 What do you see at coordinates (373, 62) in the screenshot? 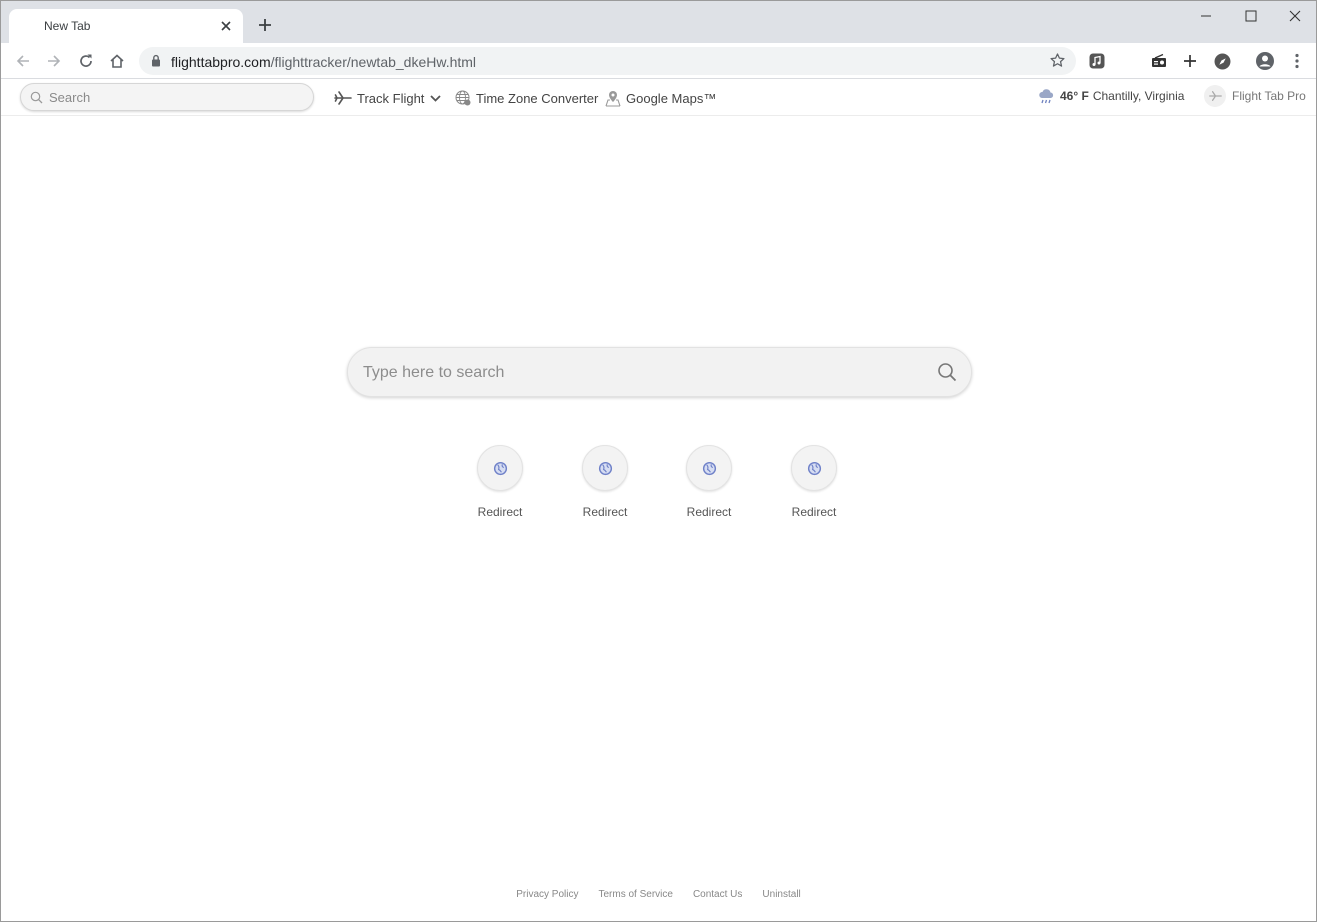
I see `url-path: /flighttracker/newtab_dkeHw.html` at bounding box center [373, 62].